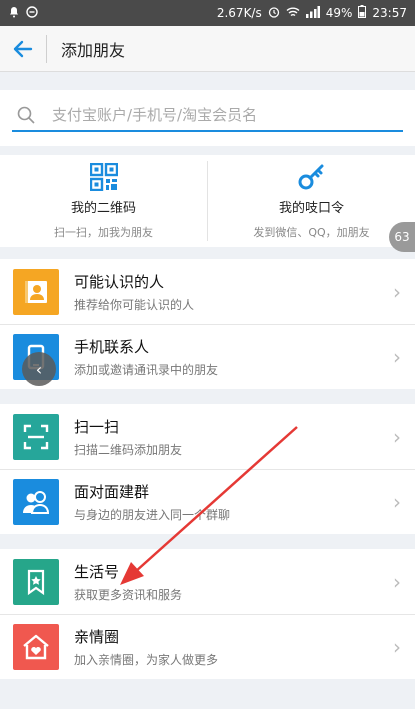  What do you see at coordinates (36, 646) in the screenshot?
I see `home-heart-icon` at bounding box center [36, 646].